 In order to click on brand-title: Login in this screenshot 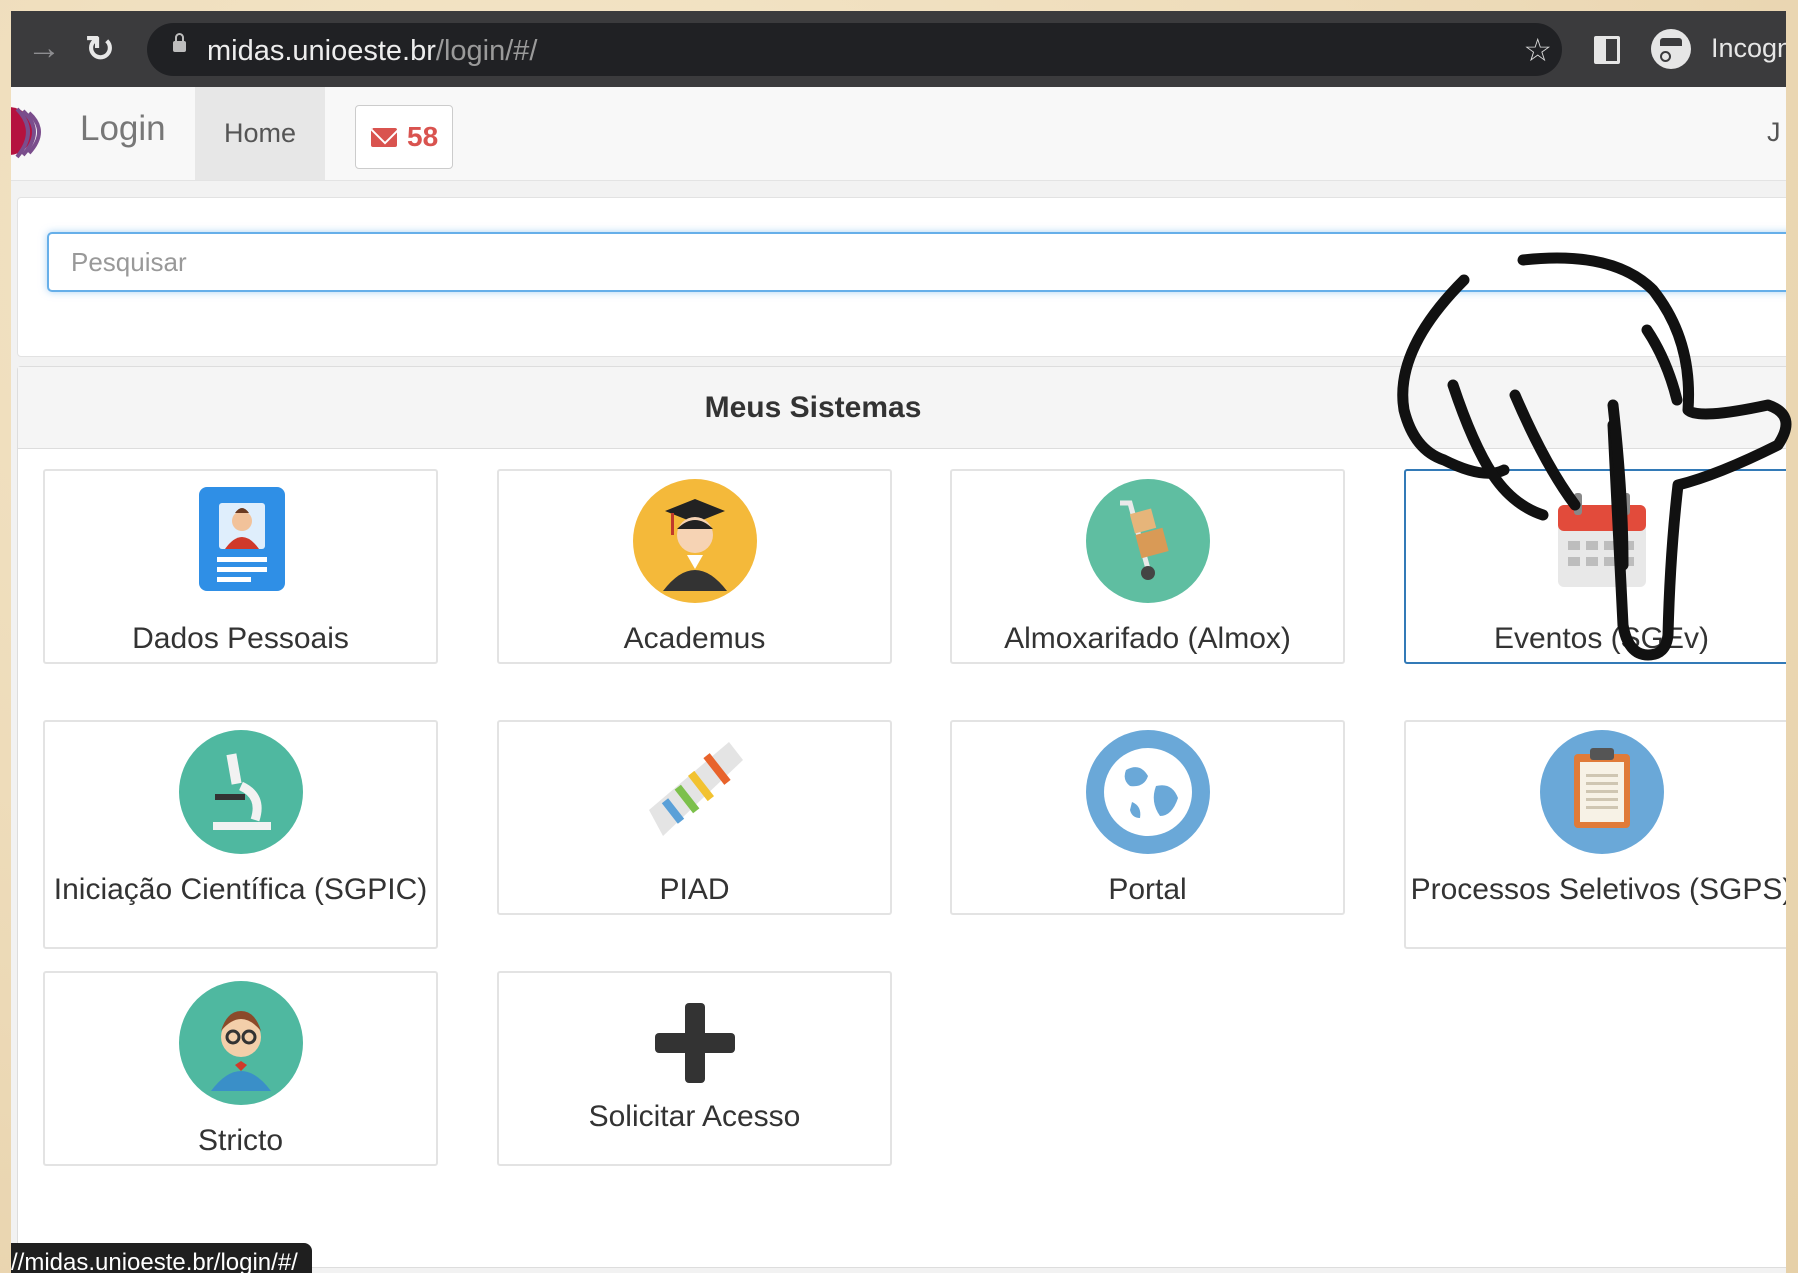, I will do `click(123, 129)`.